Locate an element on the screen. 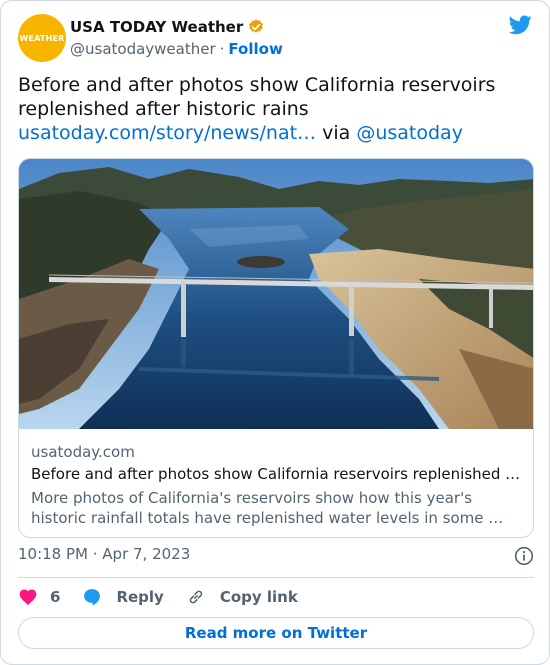  copy-link-label: Copy link is located at coordinates (258, 597).